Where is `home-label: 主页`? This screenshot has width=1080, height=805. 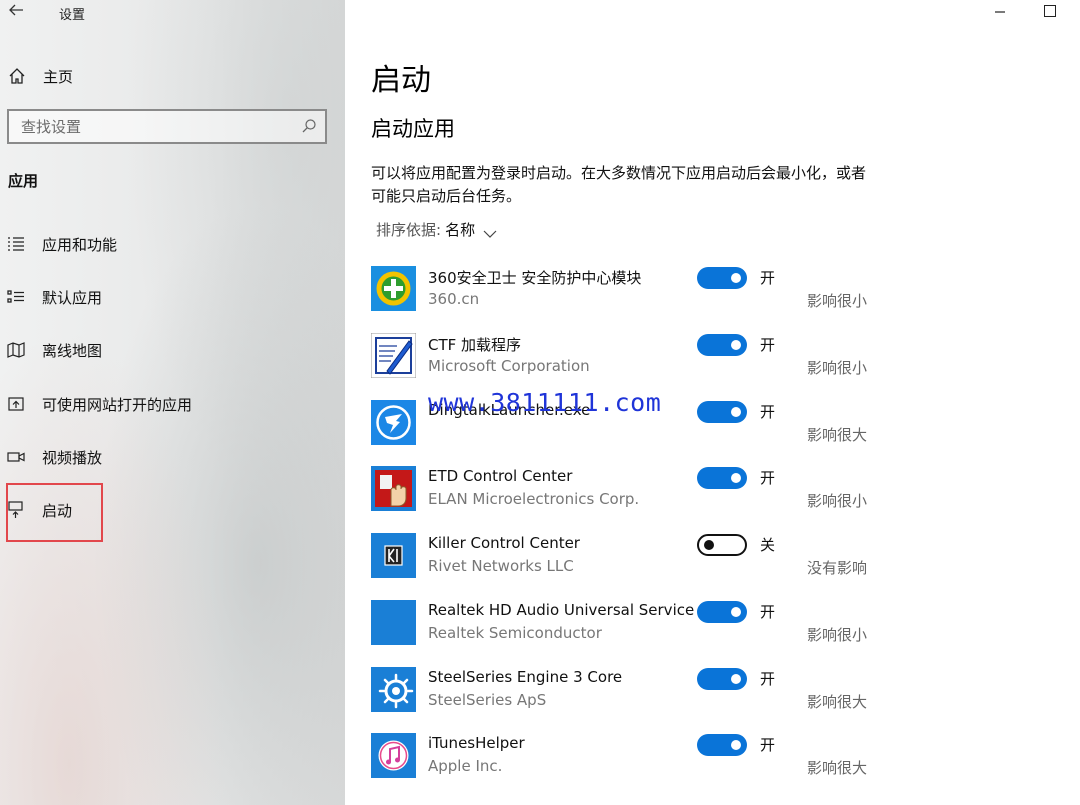 home-label: 主页 is located at coordinates (58, 76).